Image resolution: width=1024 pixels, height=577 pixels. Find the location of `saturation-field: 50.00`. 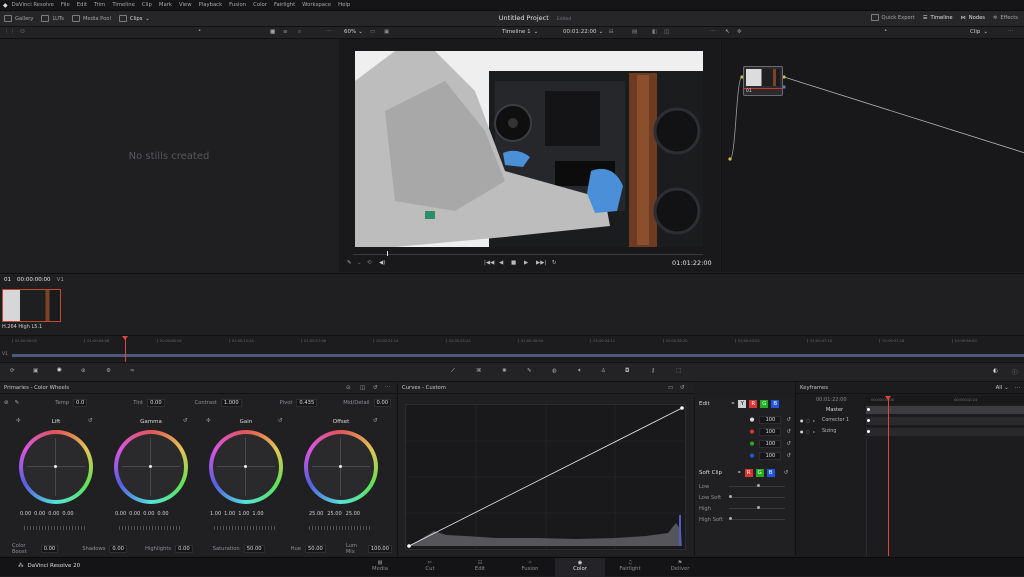

saturation-field: 50.00 is located at coordinates (254, 549).